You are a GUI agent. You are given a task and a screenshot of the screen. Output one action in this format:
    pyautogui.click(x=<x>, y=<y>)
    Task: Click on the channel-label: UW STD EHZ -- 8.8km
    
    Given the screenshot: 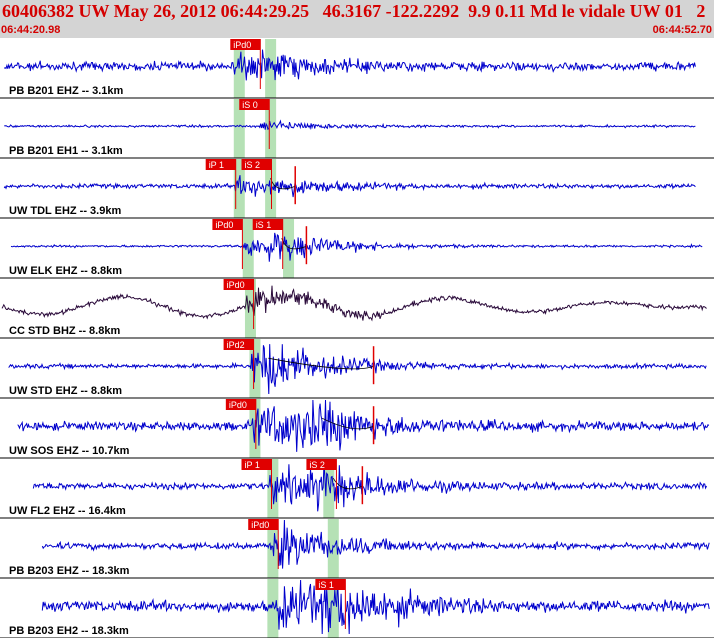 What is the action you would take?
    pyautogui.click(x=65, y=391)
    